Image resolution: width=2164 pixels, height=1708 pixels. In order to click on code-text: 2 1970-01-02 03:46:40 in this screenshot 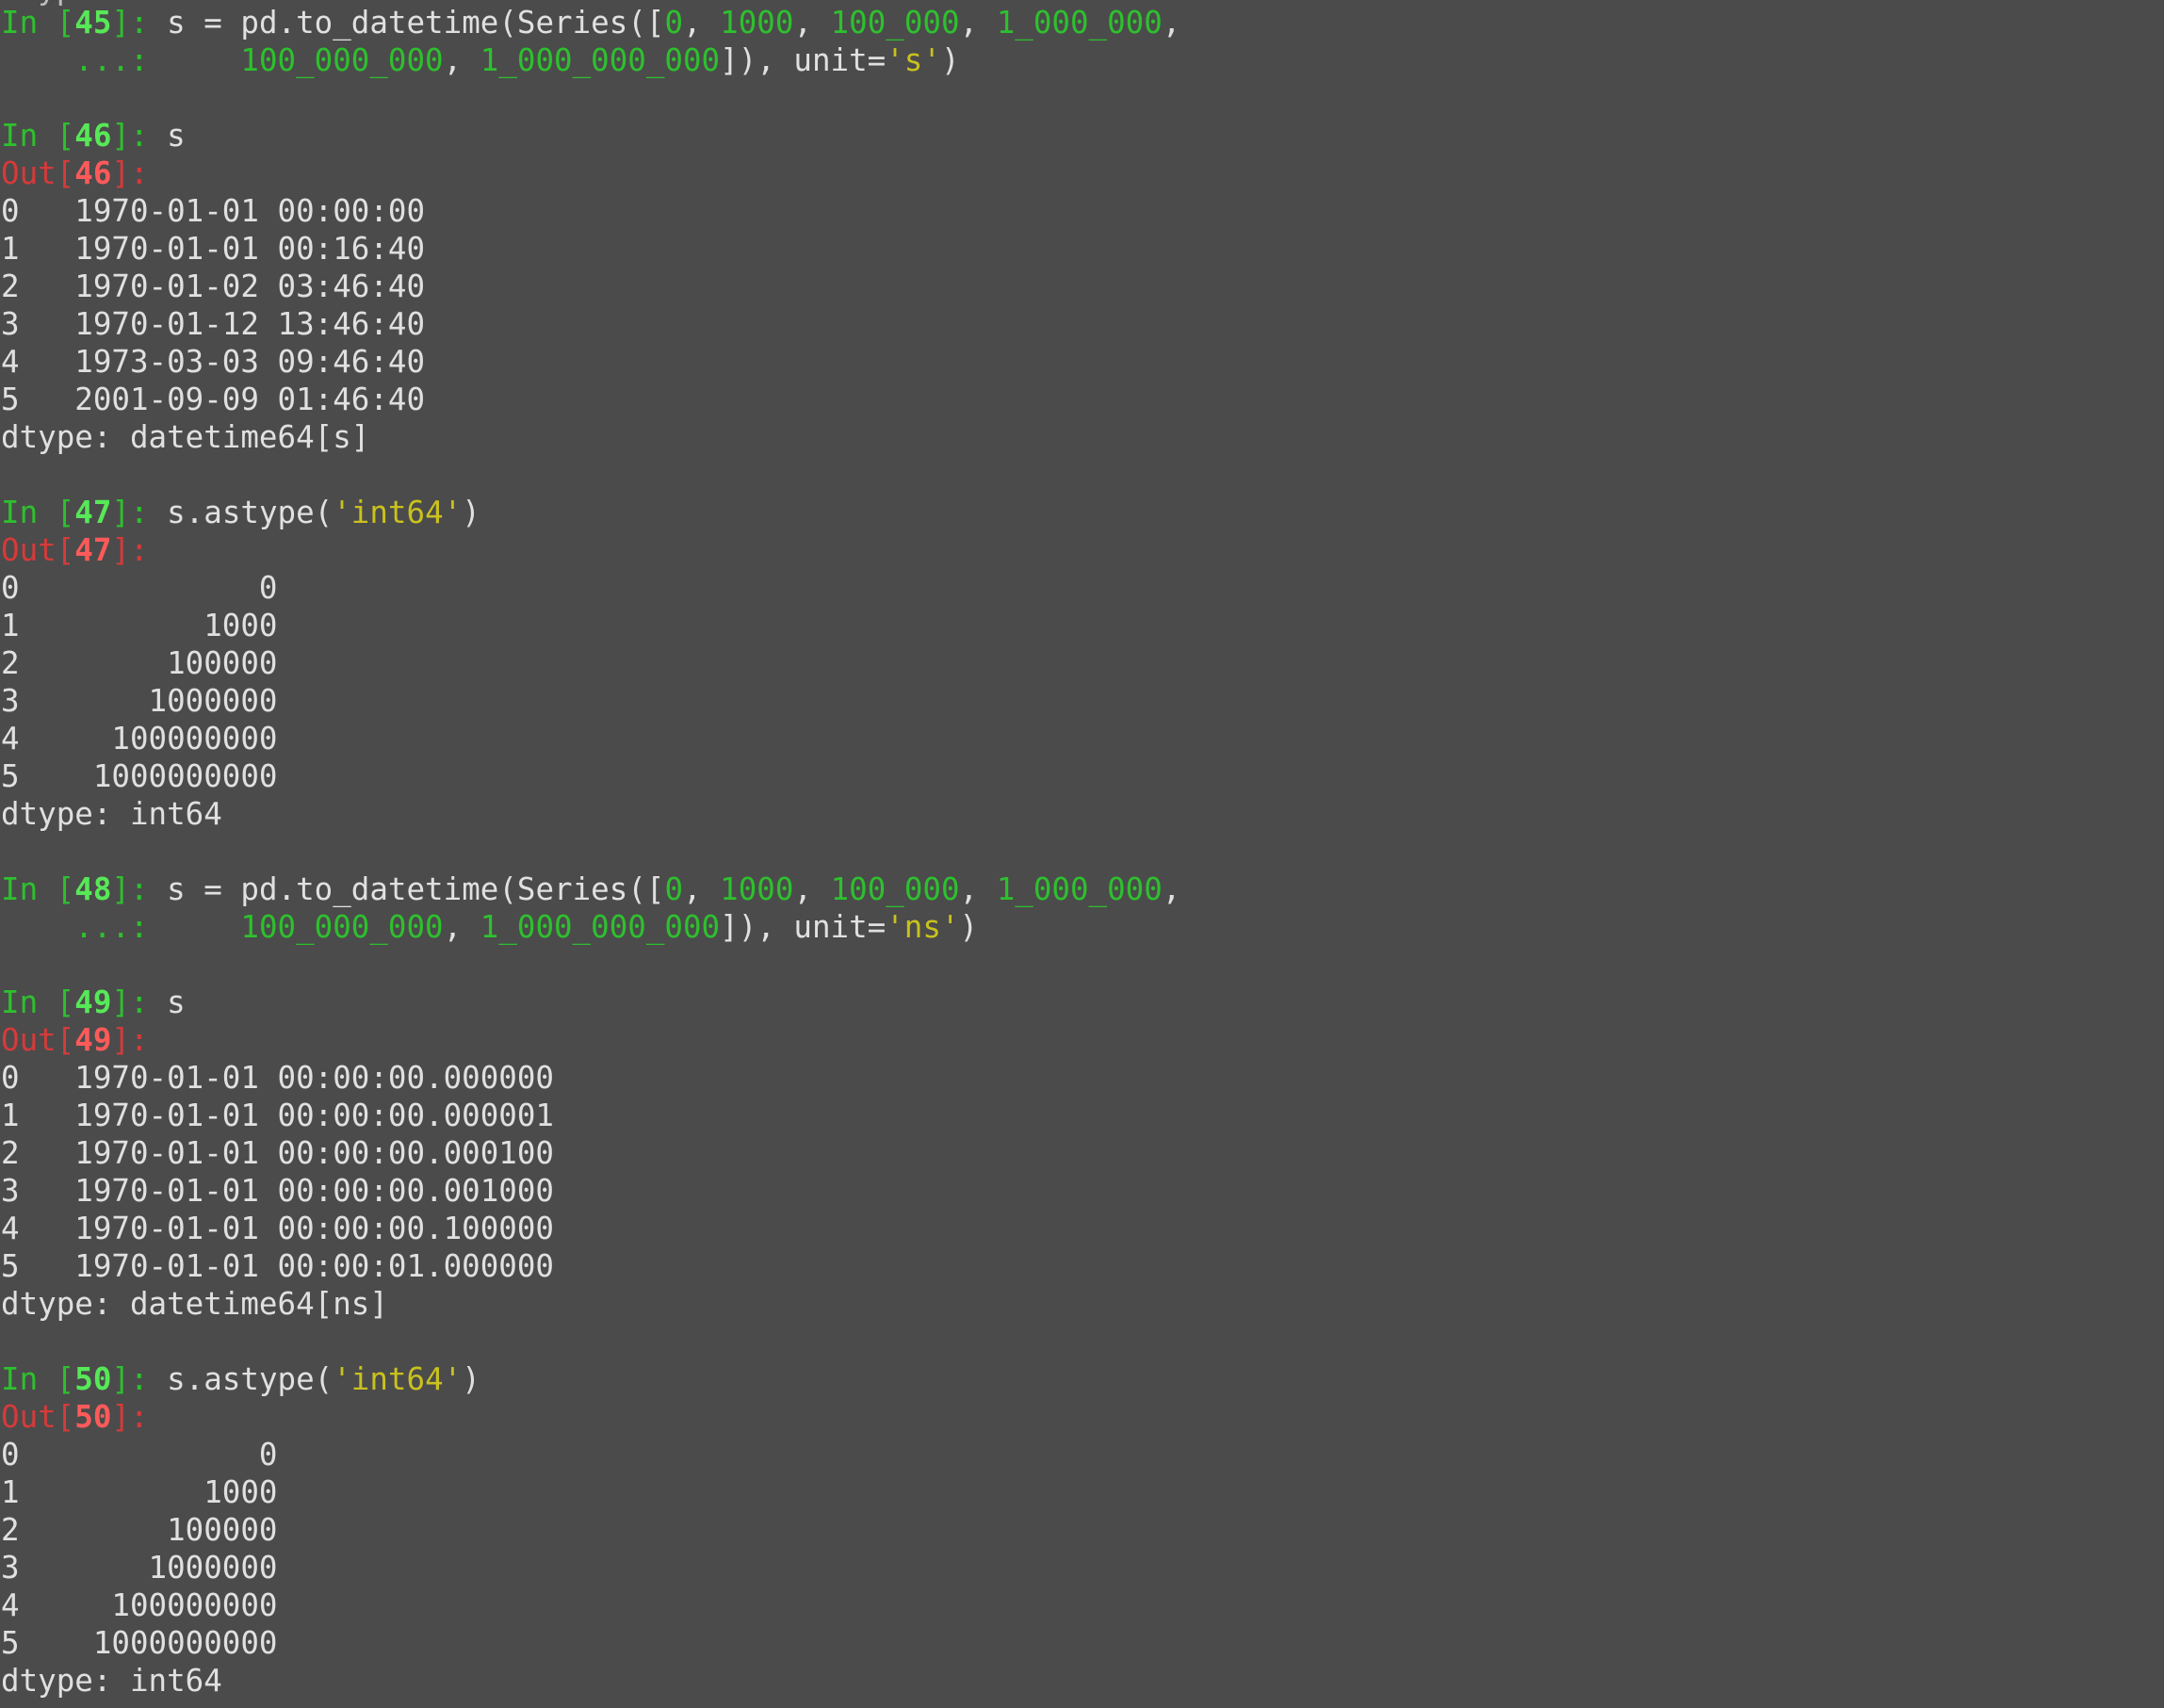, I will do `click(213, 286)`.